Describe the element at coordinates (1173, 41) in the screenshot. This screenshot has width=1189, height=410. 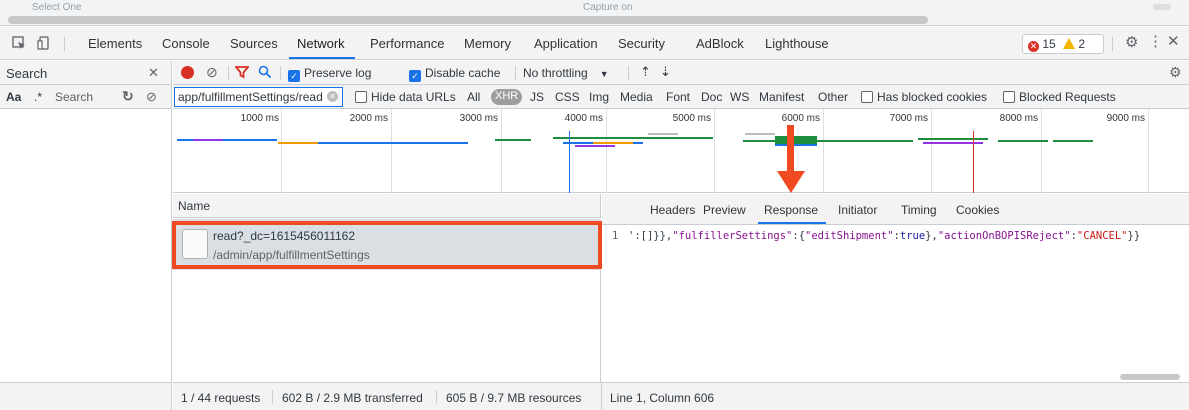
I see `close-devtools-icon: ✕` at that location.